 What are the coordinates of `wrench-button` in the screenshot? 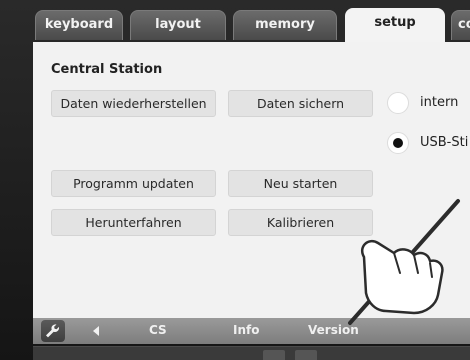 It's located at (53, 331).